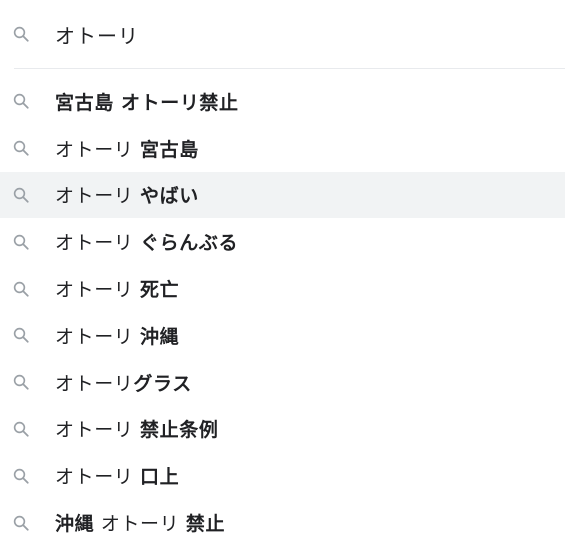  I want to click on suggestion-item: オトーリ 死亡, so click(282, 288).